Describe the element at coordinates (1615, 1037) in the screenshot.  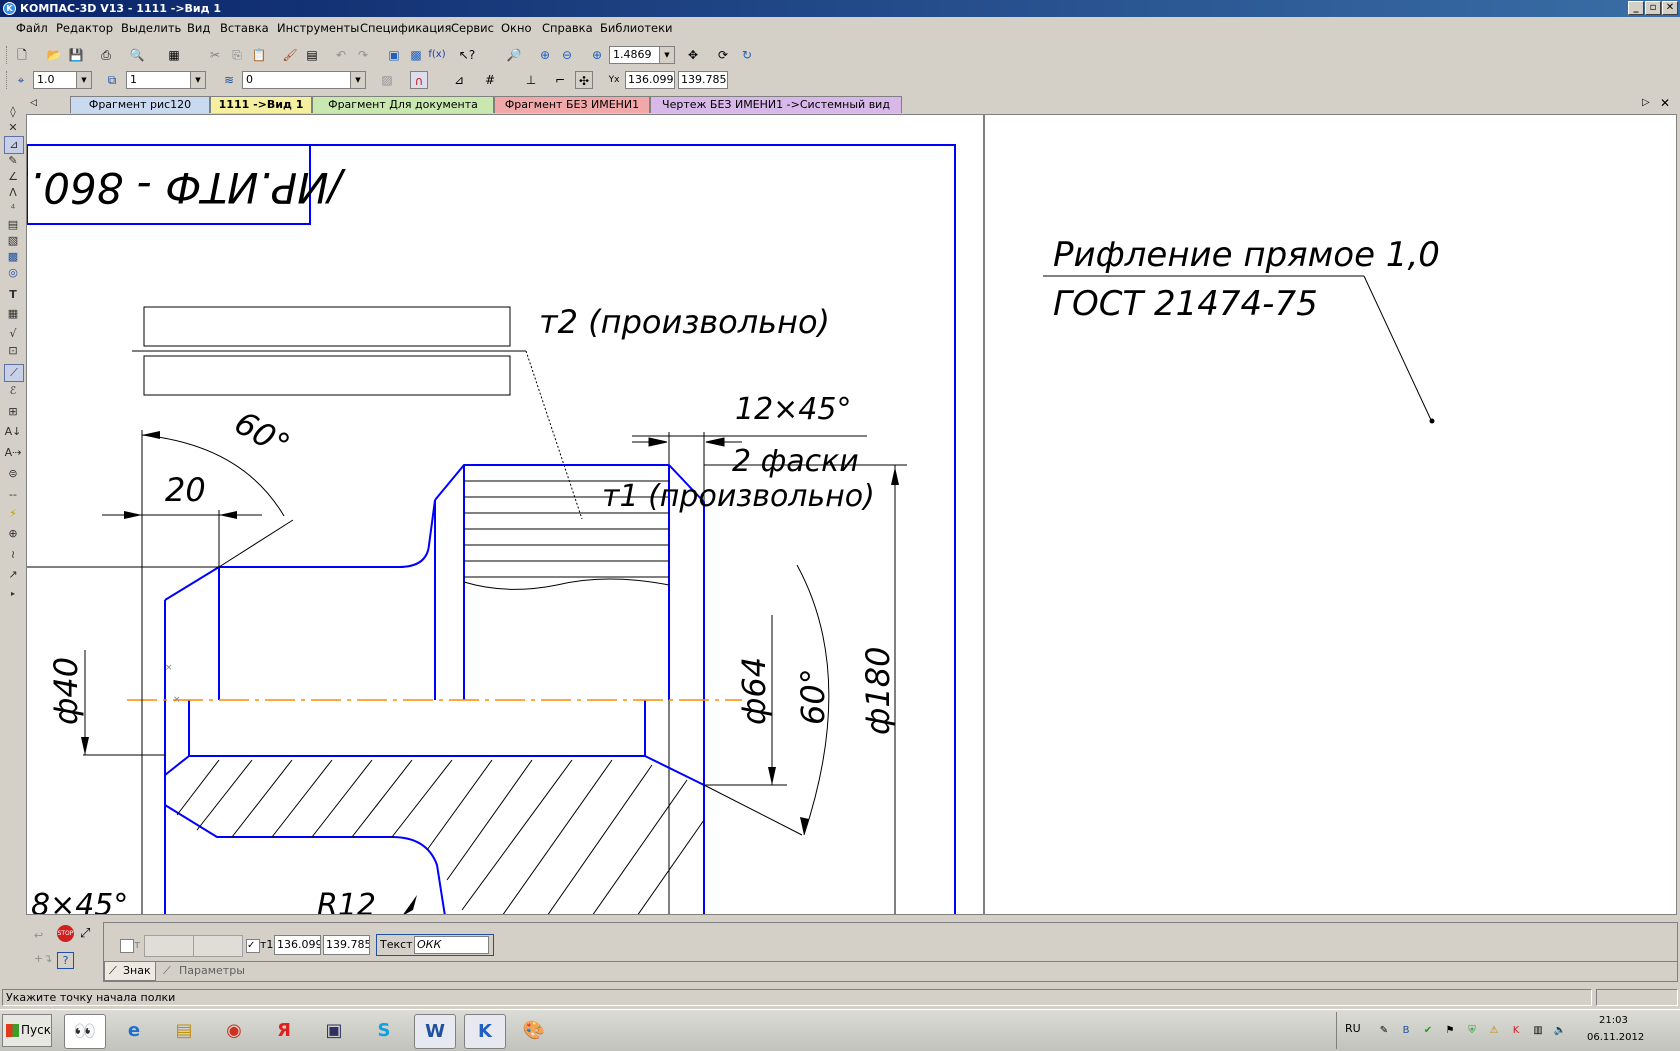
I see `clock-date: 06.11.2012` at that location.